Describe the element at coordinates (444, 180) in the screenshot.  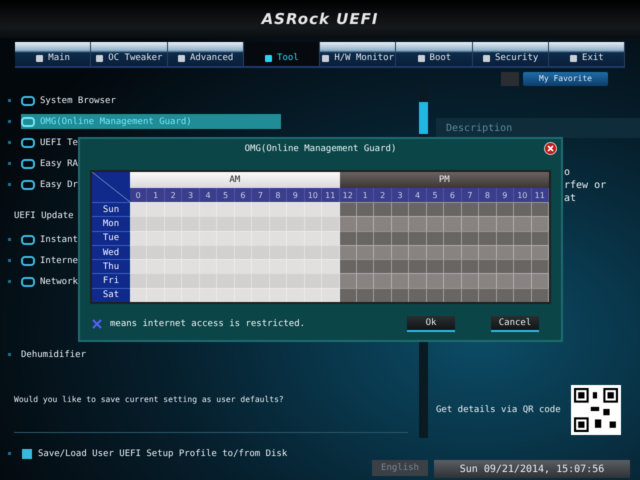
I see `pm-header: PM` at that location.